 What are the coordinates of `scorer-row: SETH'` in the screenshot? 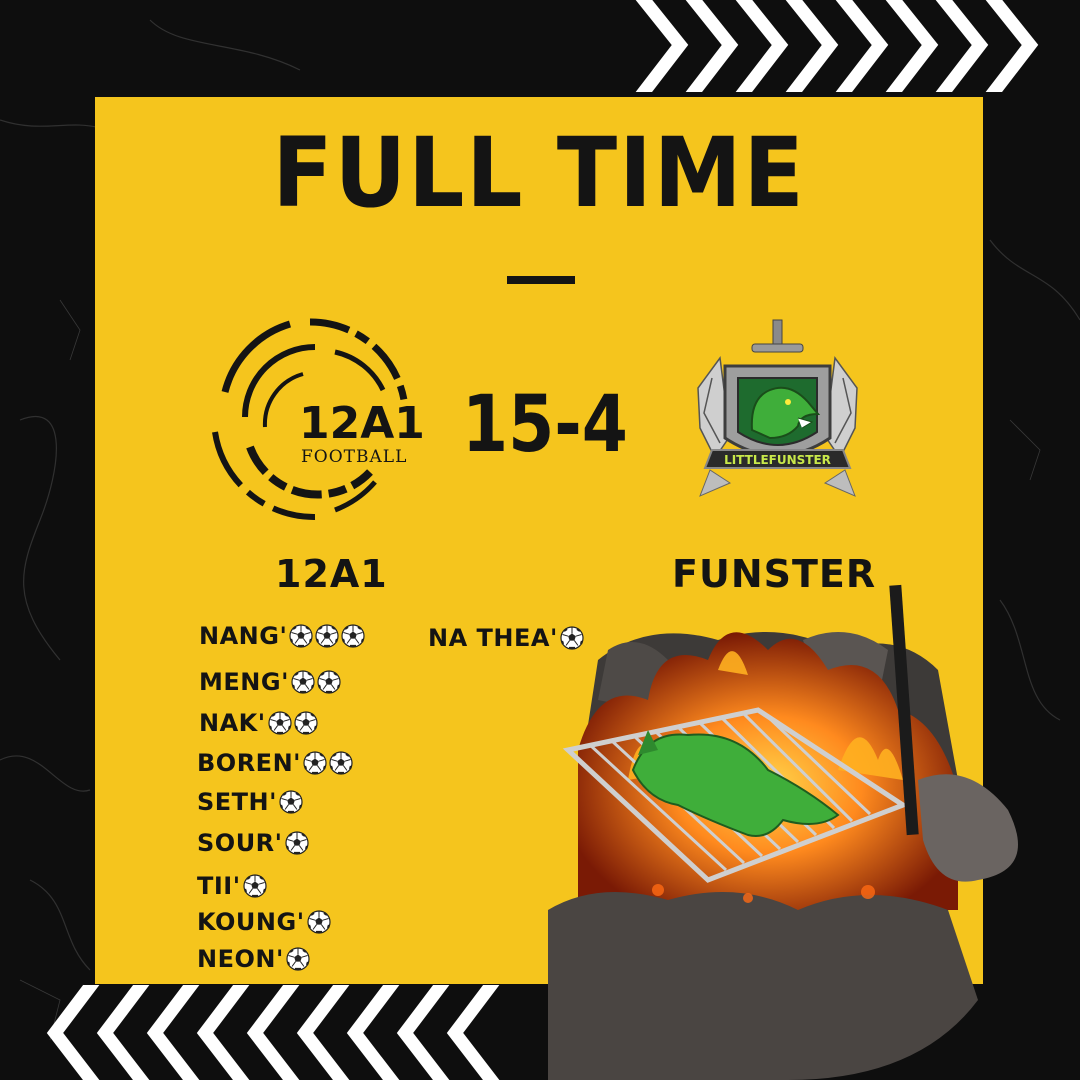 It's located at (250, 802).